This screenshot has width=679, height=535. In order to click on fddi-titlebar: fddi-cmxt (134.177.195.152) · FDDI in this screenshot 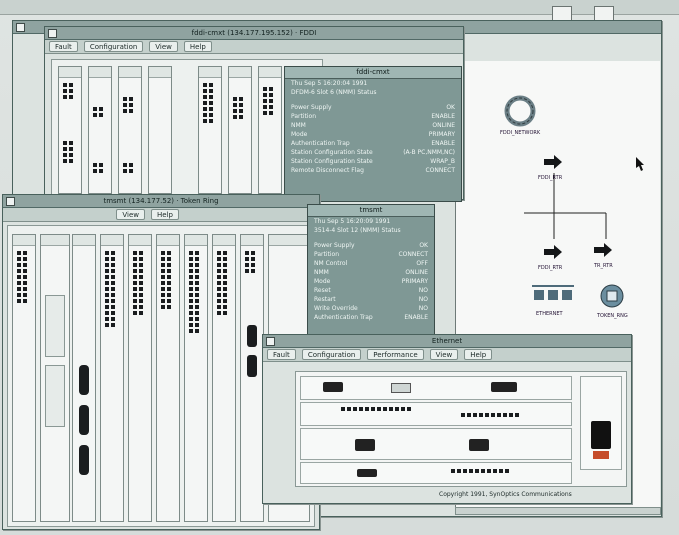, I will do `click(254, 33)`.